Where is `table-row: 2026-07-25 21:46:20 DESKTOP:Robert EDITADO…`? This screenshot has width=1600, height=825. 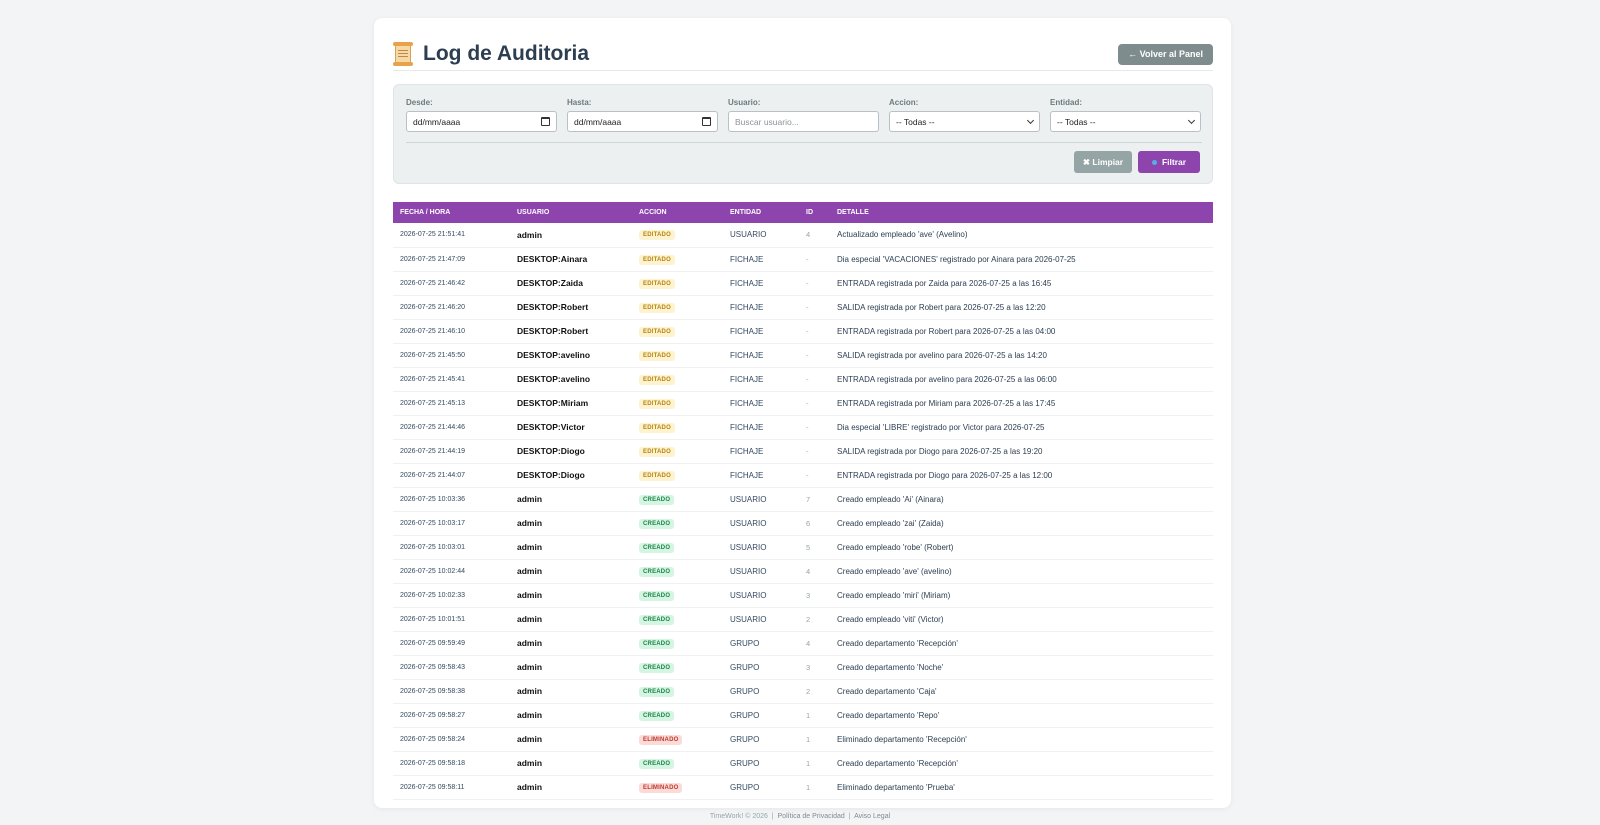 table-row: 2026-07-25 21:46:20 DESKTOP:Robert EDITADO… is located at coordinates (803, 307).